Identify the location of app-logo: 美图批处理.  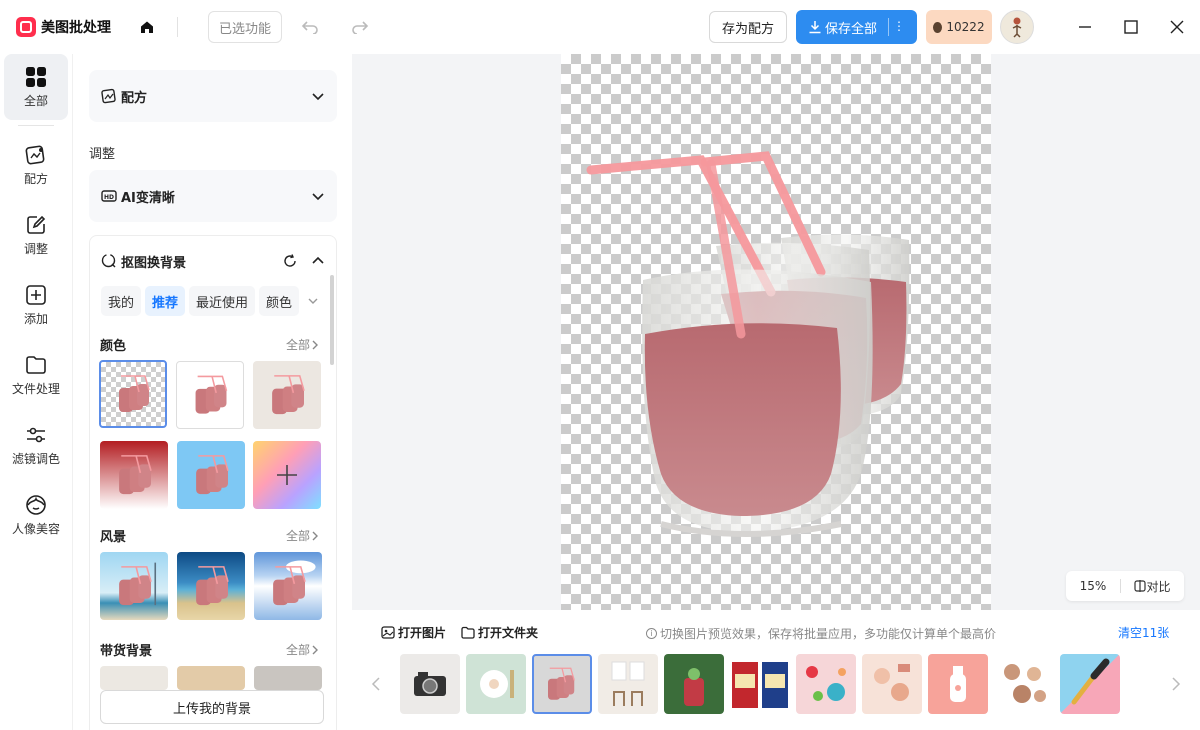
(63, 27).